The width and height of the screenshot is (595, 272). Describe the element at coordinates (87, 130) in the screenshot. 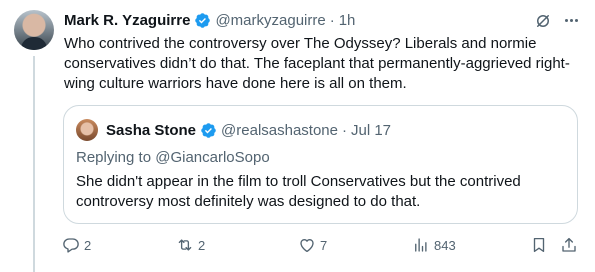

I see `quote-author-avatar` at that location.